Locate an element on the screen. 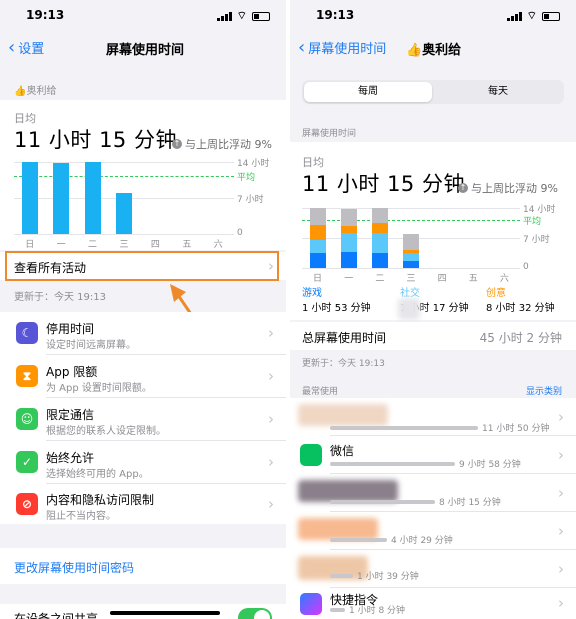  blurred-app-icon is located at coordinates (348, 491).